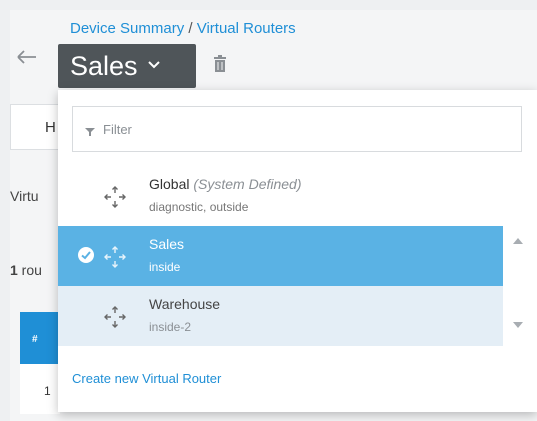 The height and width of the screenshot is (421, 537). I want to click on router-interfaces: diagnostic, outside, so click(199, 207).